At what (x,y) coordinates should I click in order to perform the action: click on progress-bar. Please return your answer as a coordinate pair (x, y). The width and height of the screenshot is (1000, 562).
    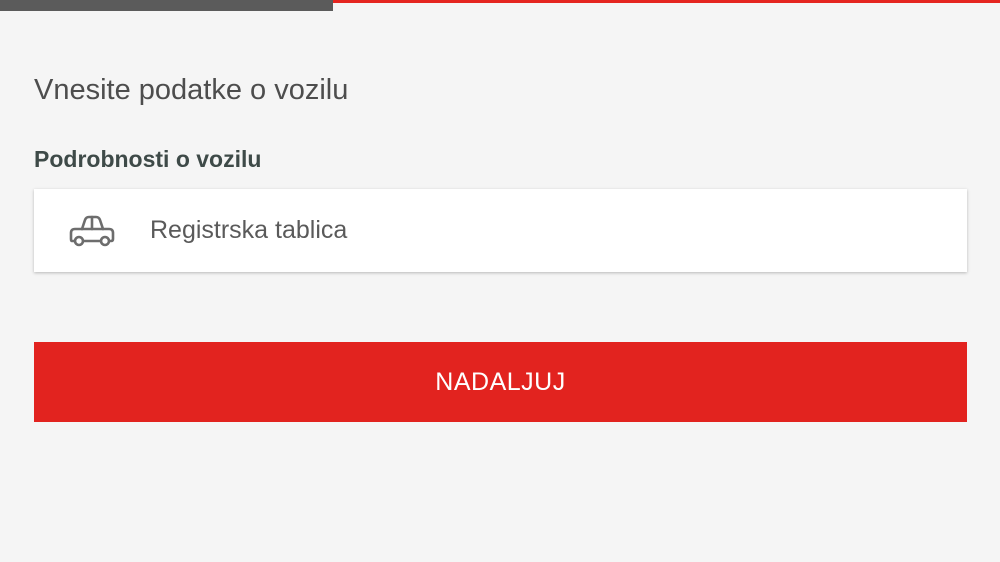
    Looking at the image, I should click on (500, 5).